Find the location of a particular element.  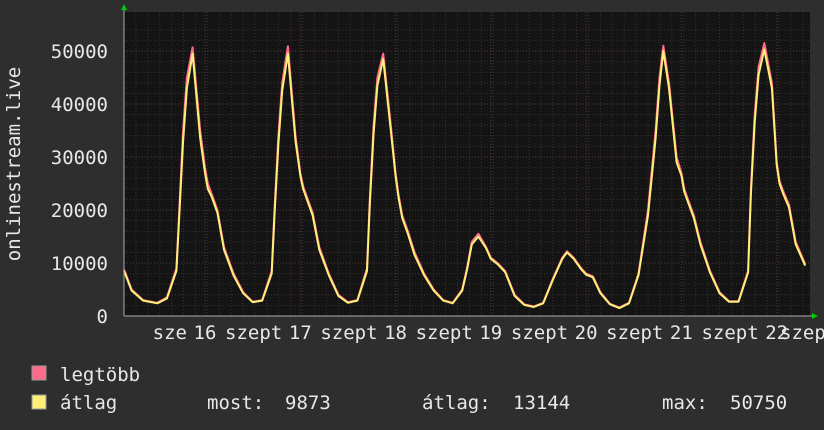

legend-label-max: legtöbb is located at coordinates (100, 375).